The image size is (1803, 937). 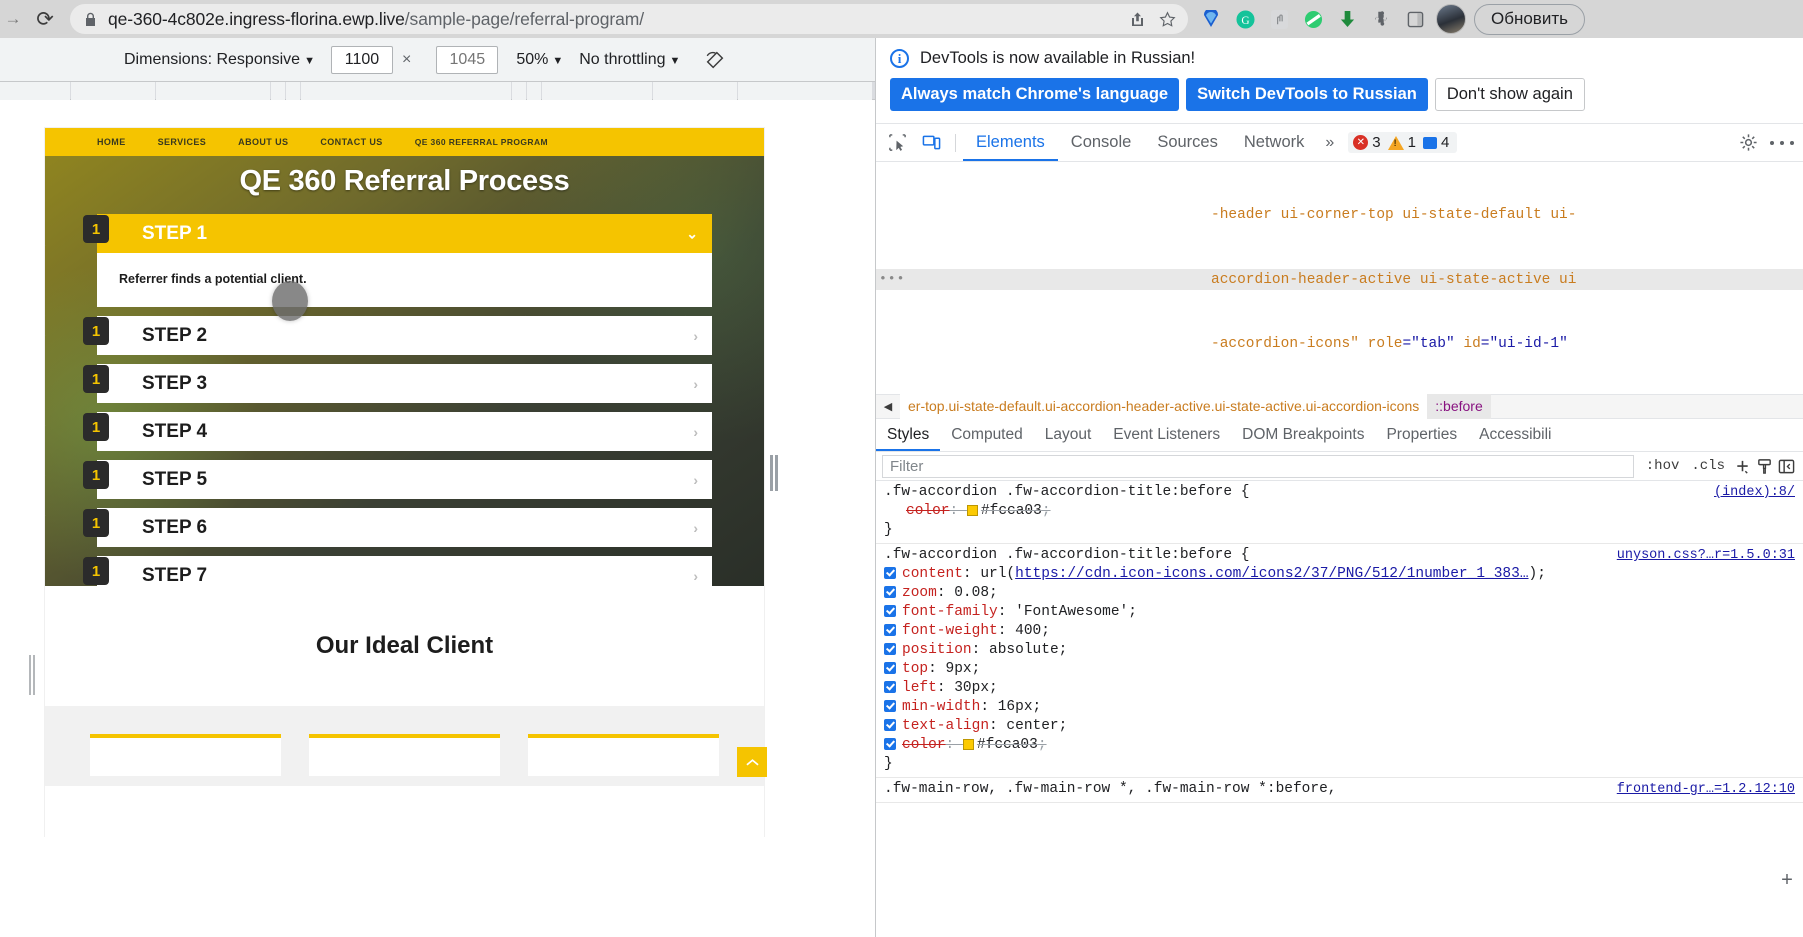 I want to click on side-panel-icon, so click(x=1415, y=19).